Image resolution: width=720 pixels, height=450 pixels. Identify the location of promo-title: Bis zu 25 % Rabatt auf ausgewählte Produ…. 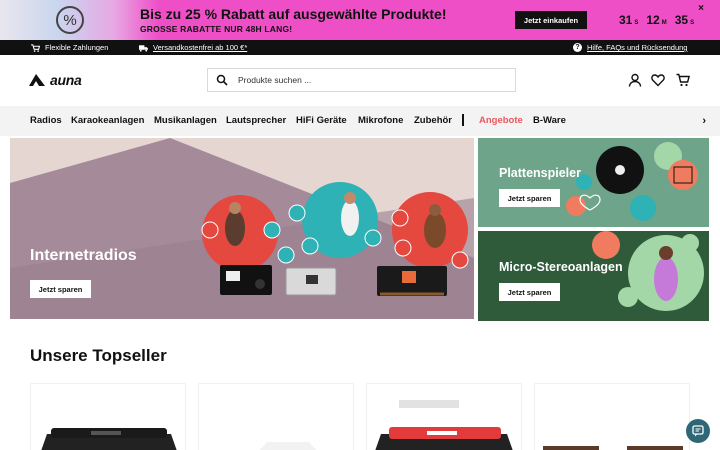
(293, 14).